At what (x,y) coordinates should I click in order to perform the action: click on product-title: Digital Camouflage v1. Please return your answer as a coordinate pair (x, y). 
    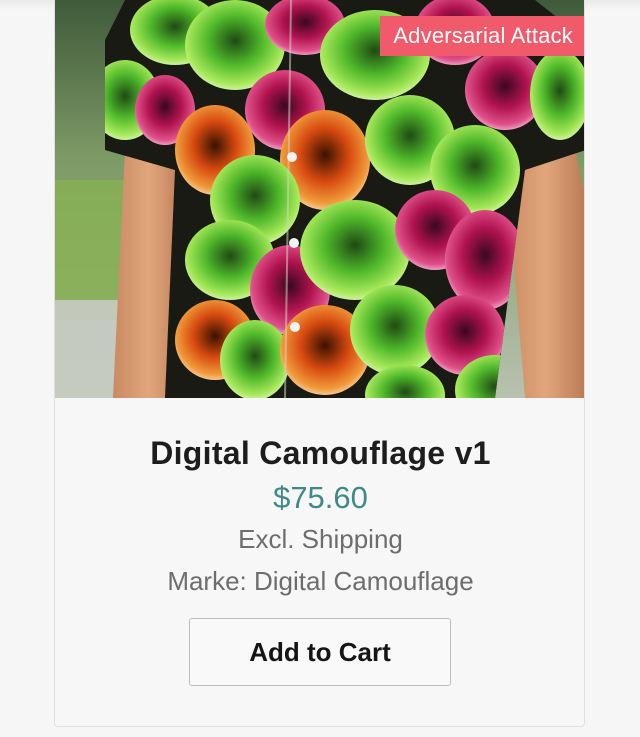
    Looking at the image, I should click on (319, 453).